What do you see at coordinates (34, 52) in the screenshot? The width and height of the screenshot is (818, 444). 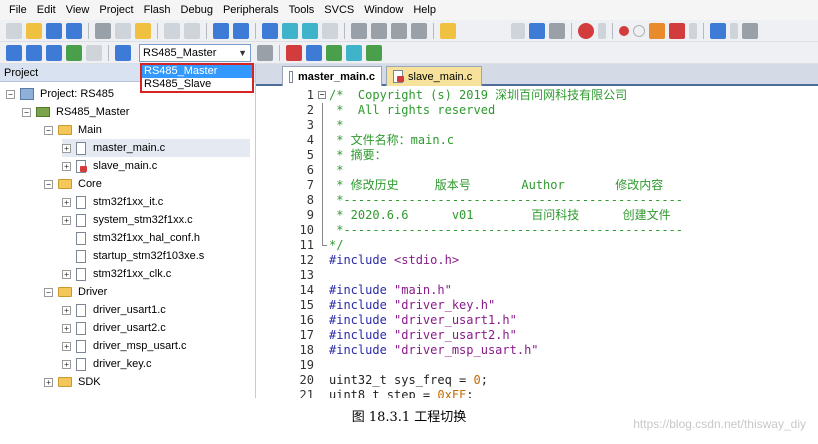 I see `build-icon` at bounding box center [34, 52].